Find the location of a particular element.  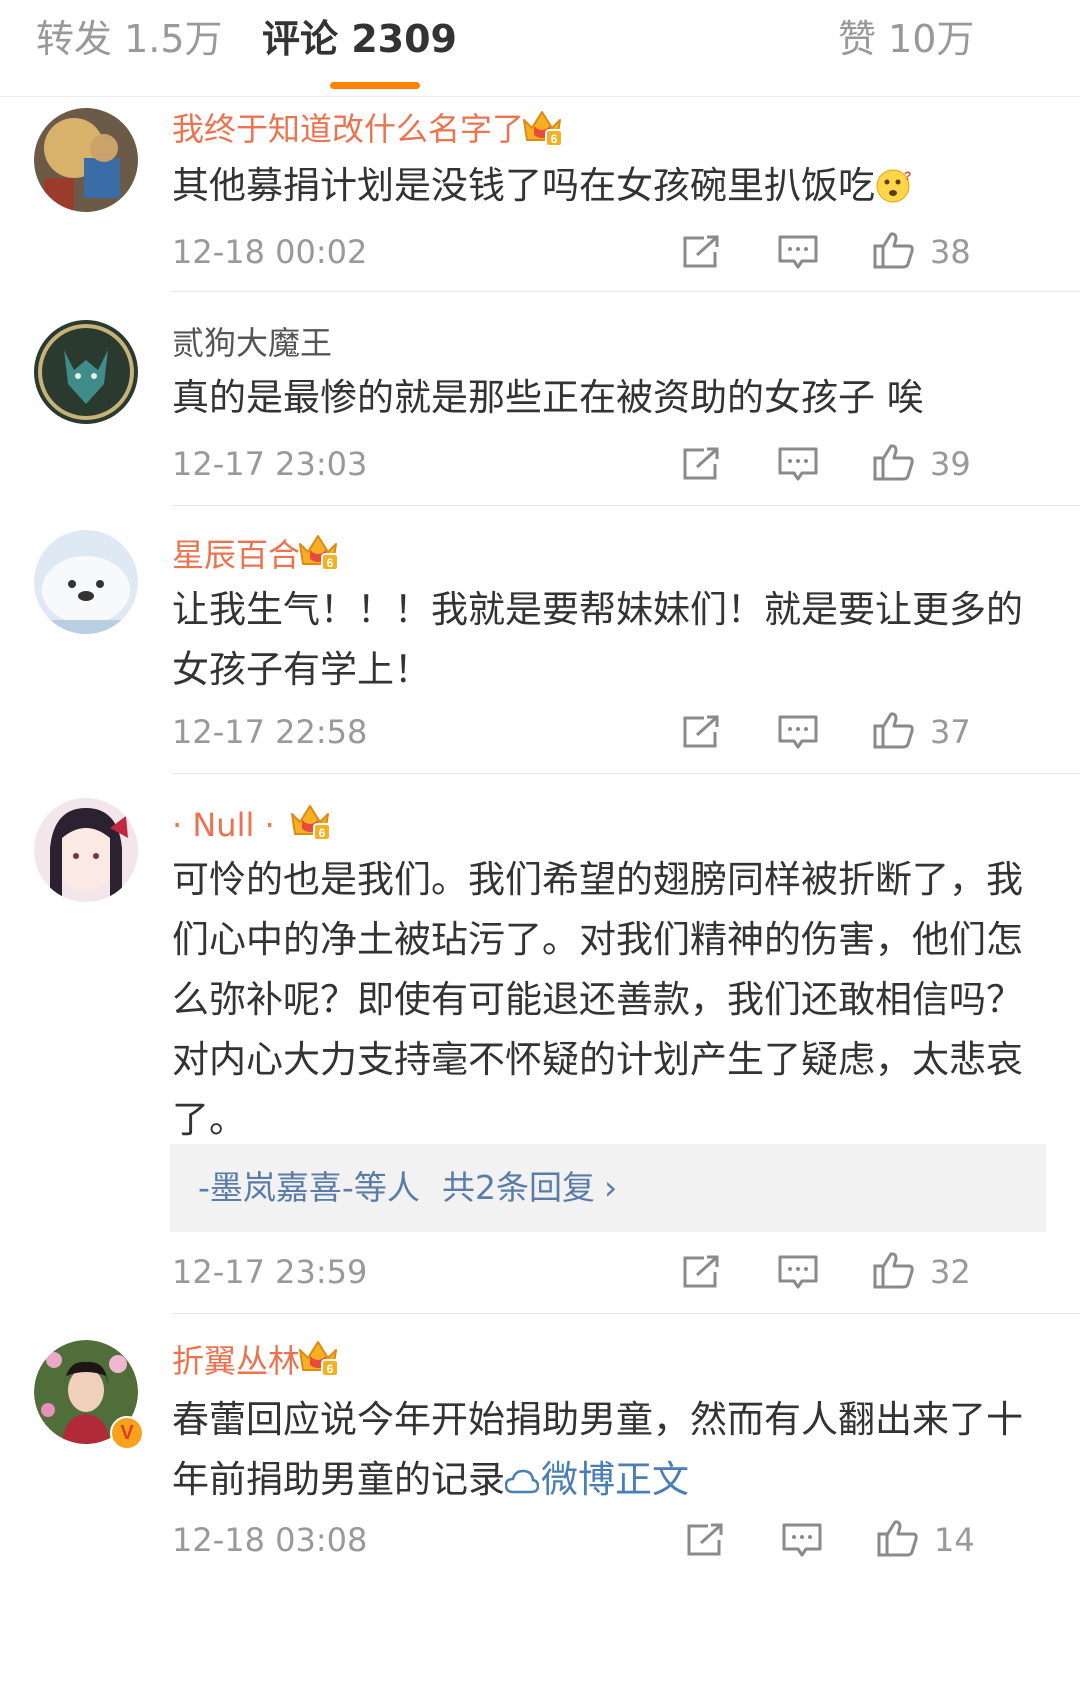

replies-link: 共2条回复 is located at coordinates (518, 1188).